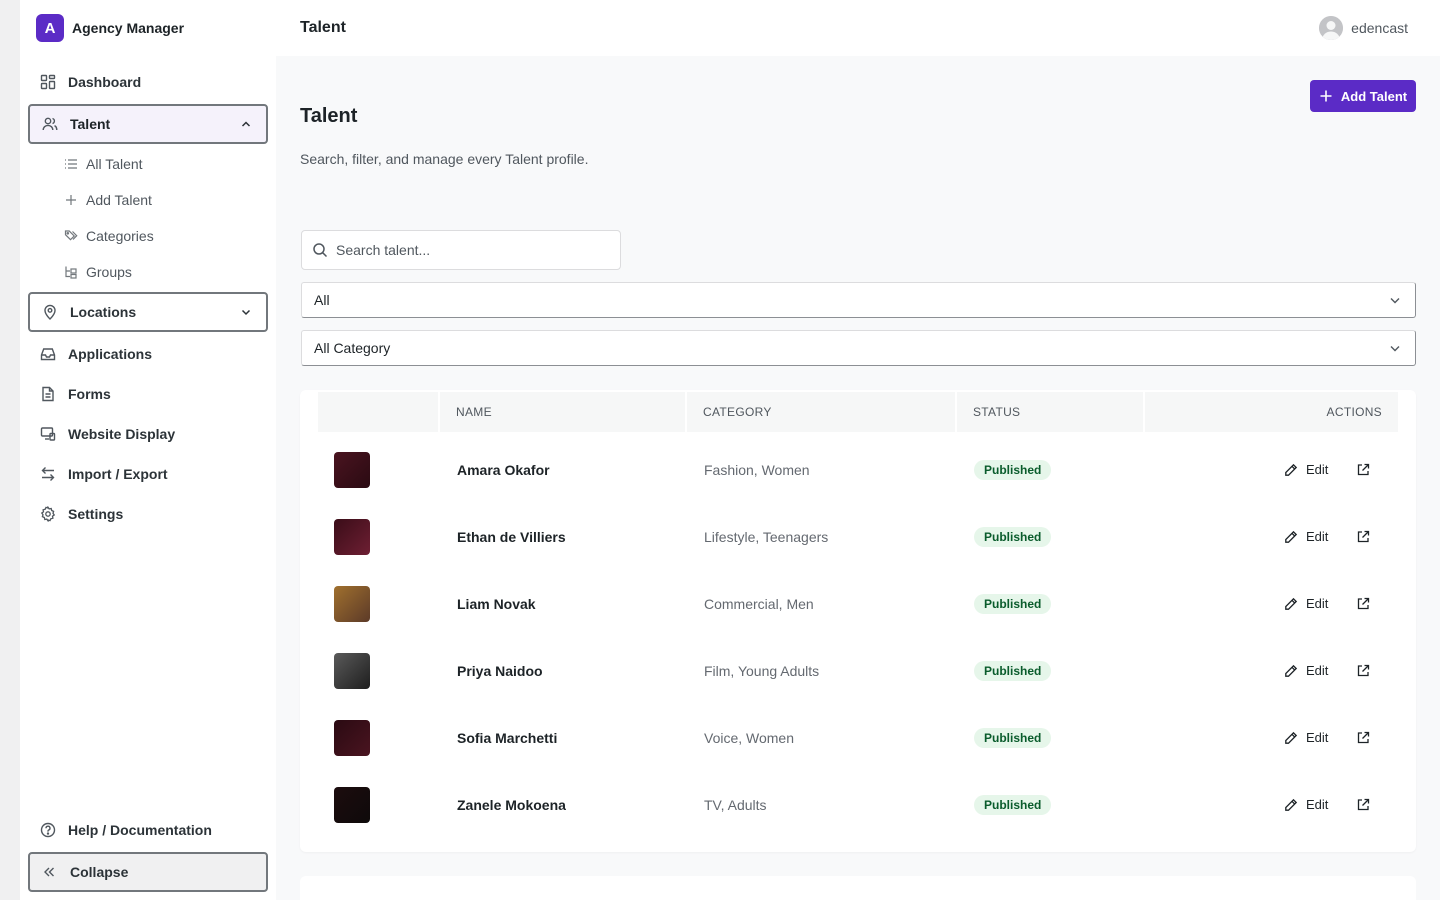 The width and height of the screenshot is (1440, 900). What do you see at coordinates (49, 872) in the screenshot?
I see `chevrons-left-icon` at bounding box center [49, 872].